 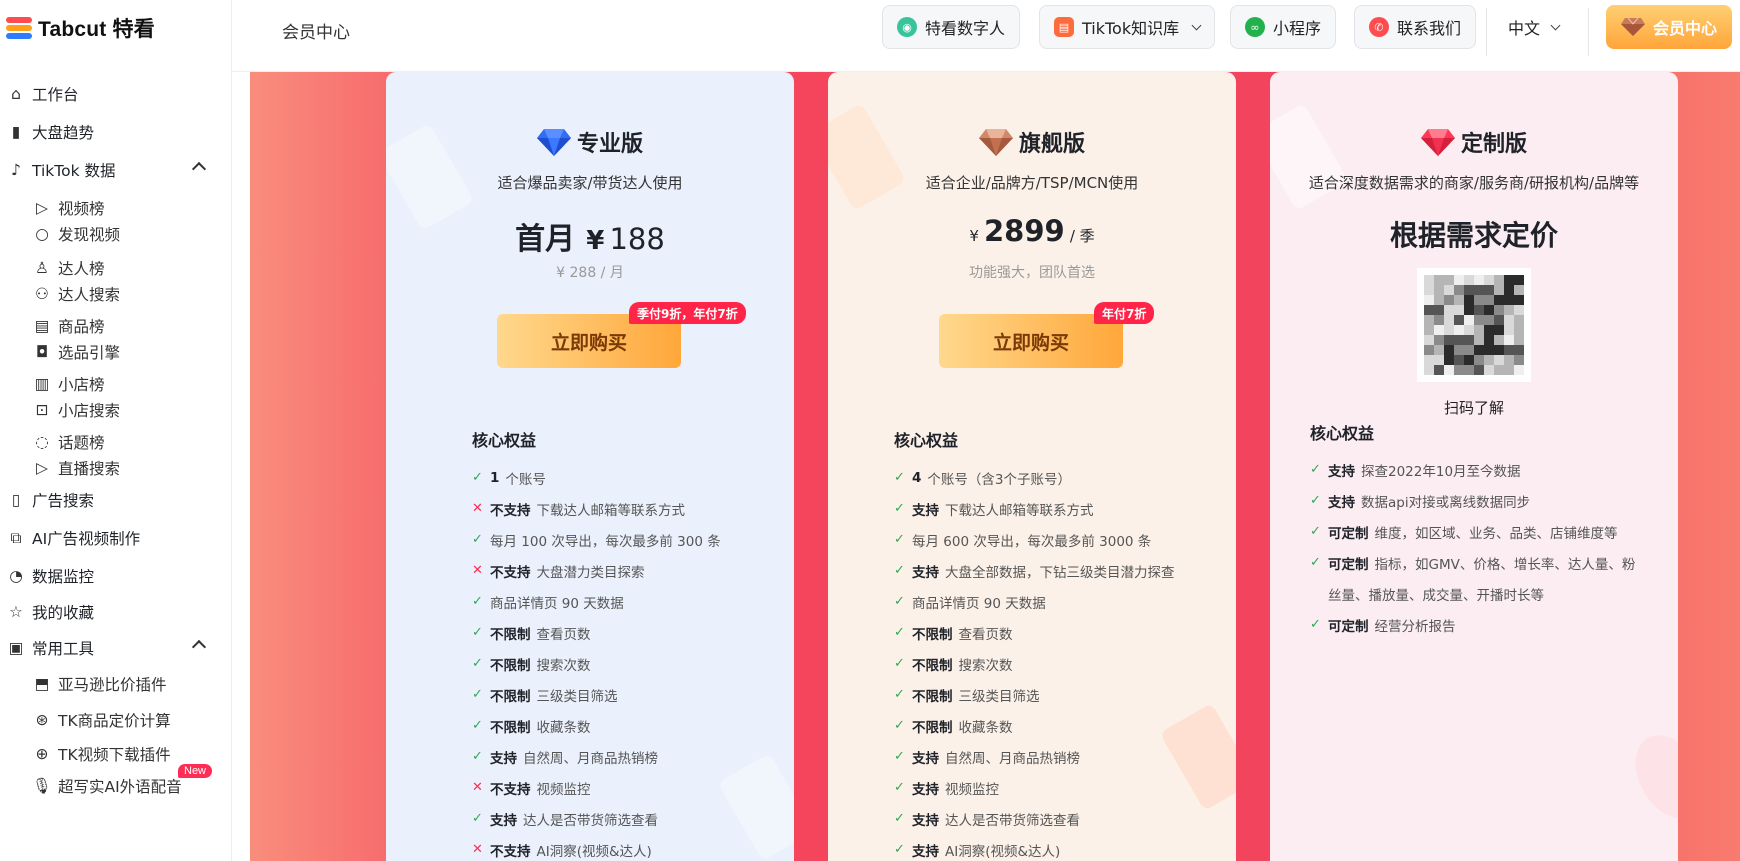 I want to click on feature-text: 查看页数, so click(x=563, y=634).